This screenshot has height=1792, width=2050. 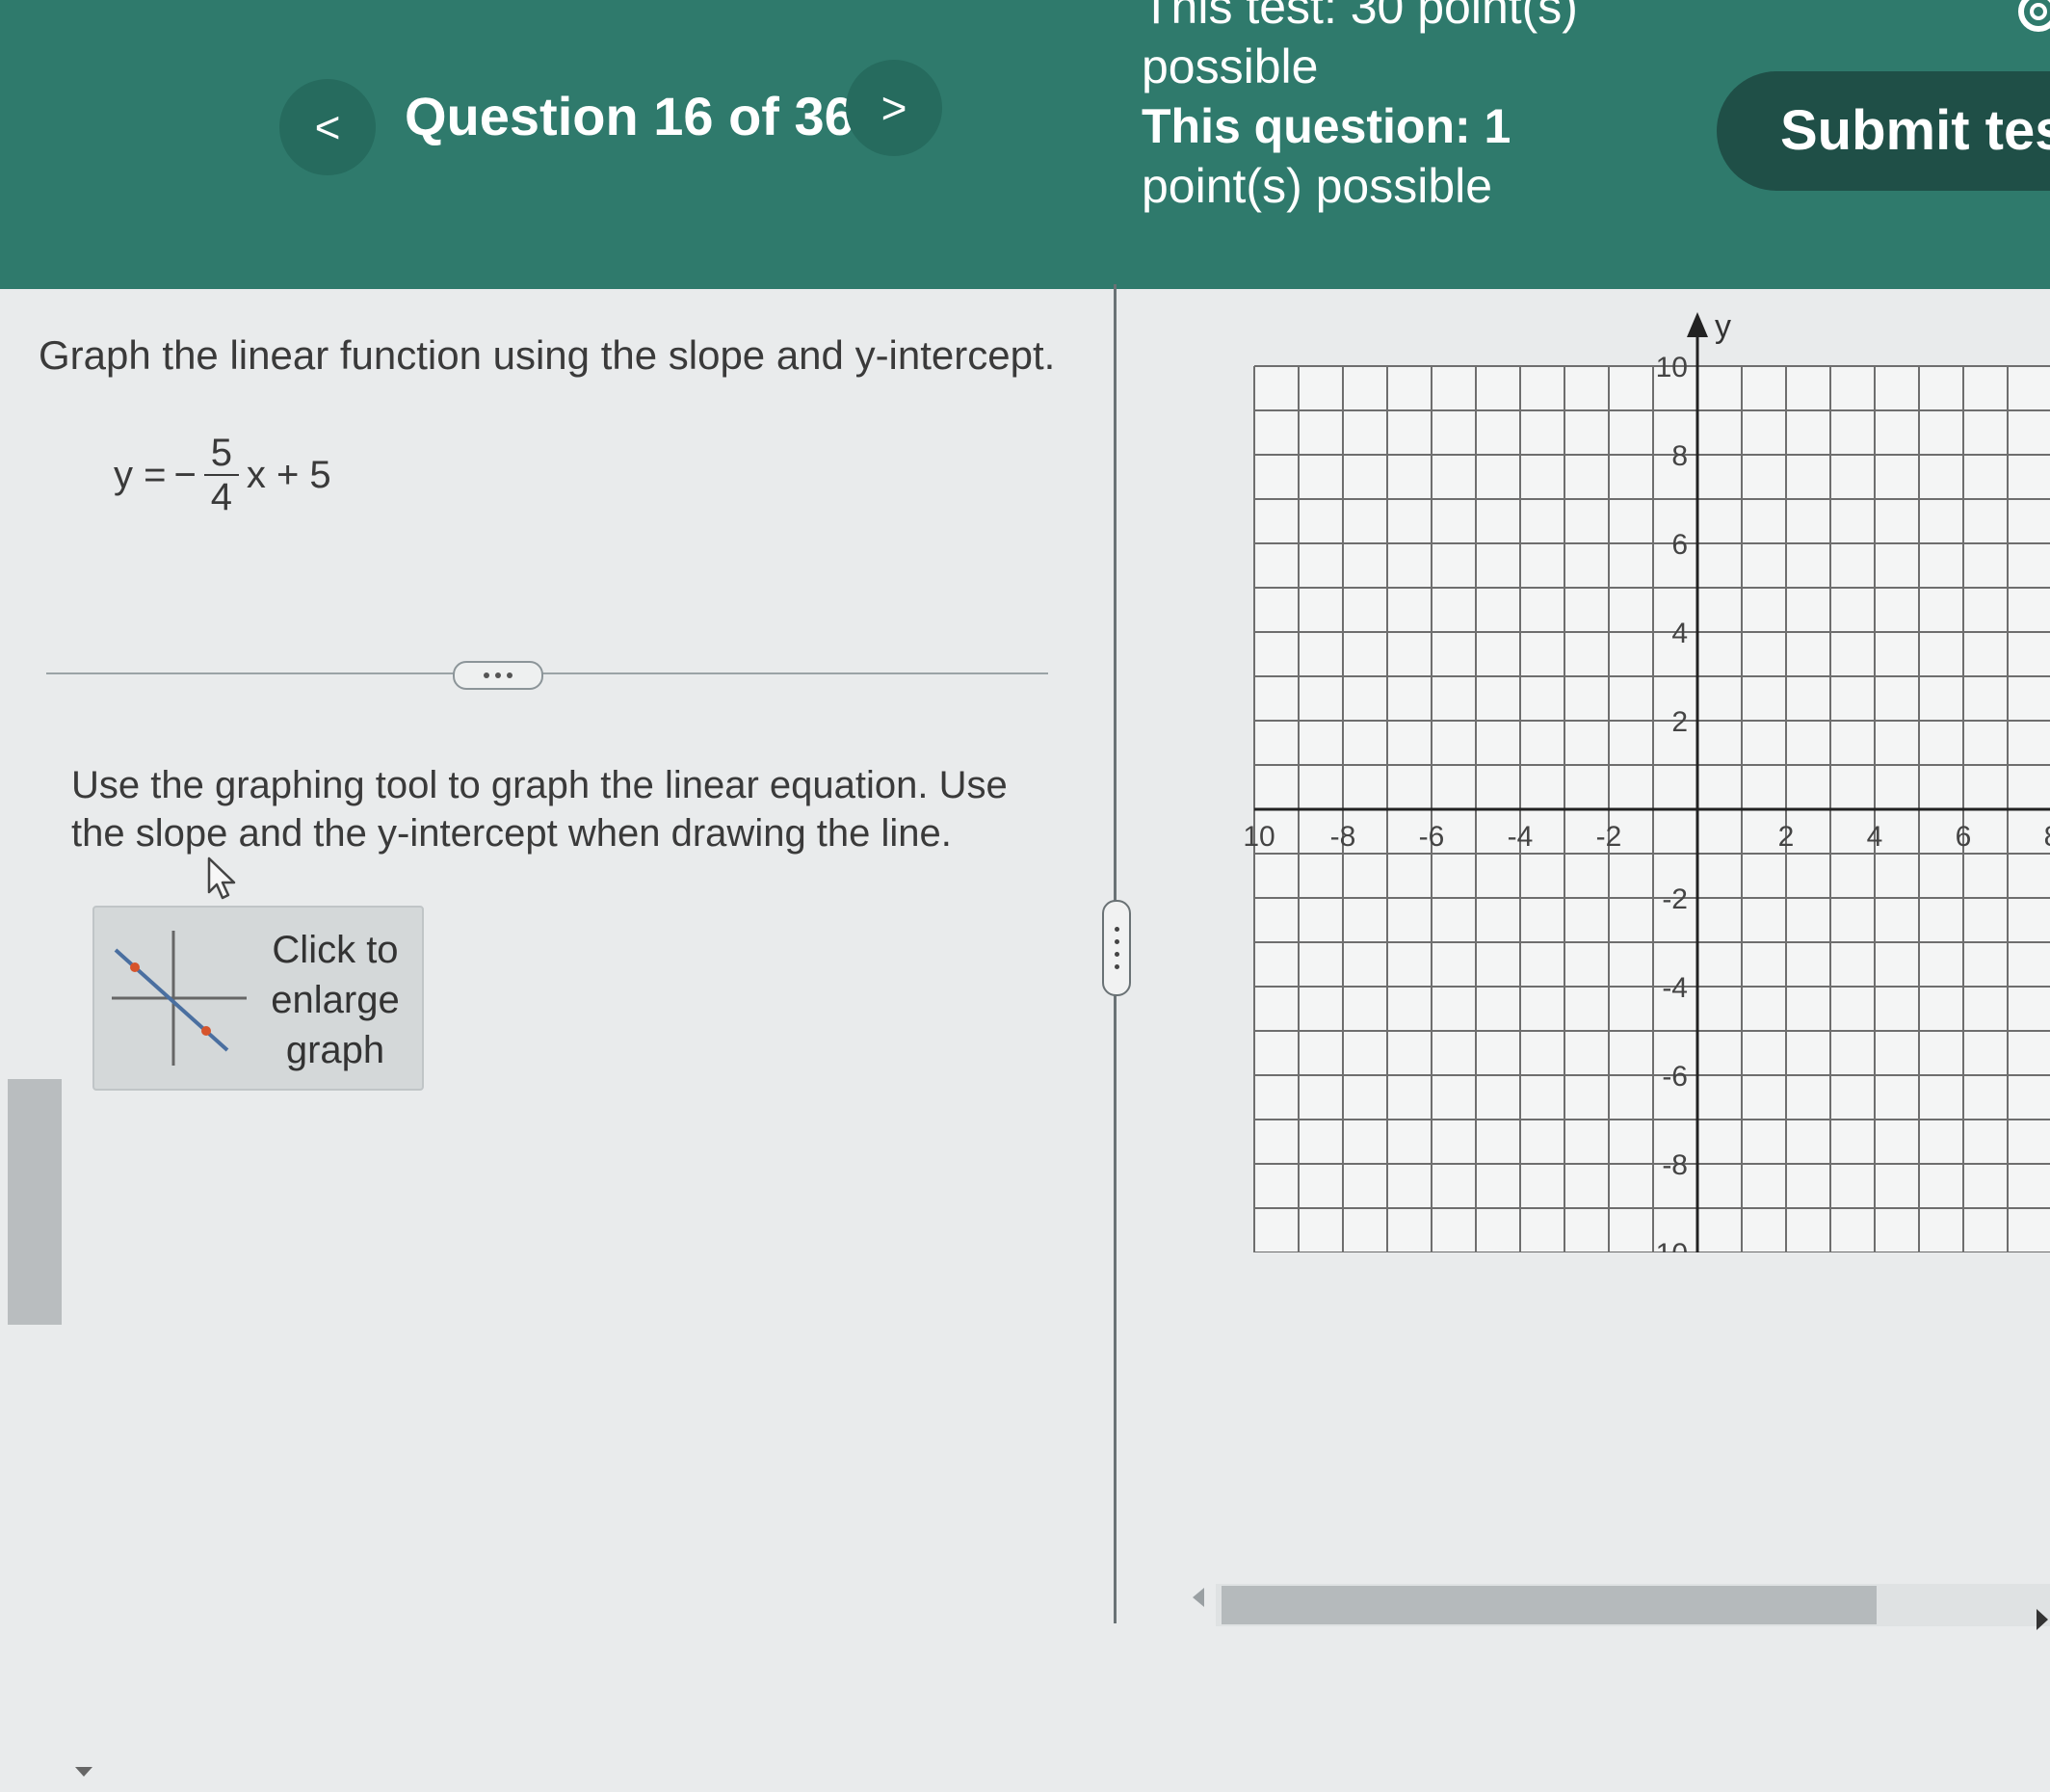 What do you see at coordinates (1675, 1165) in the screenshot?
I see `y-tick-label: -8` at bounding box center [1675, 1165].